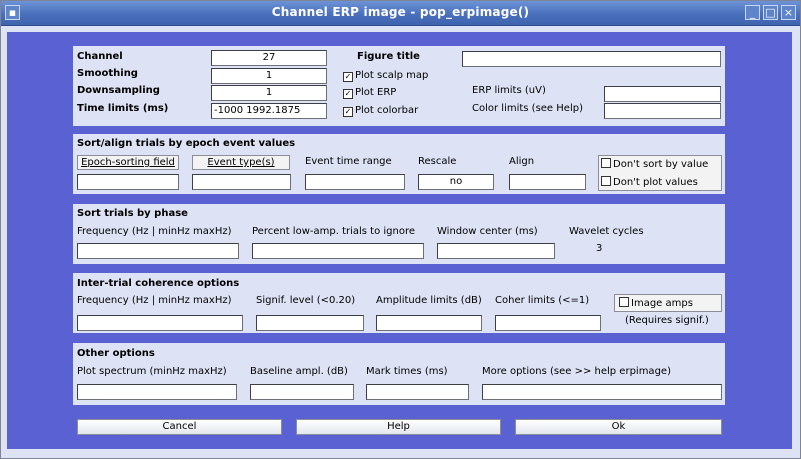  Describe the element at coordinates (655, 182) in the screenshot. I see `dont-plot-label: Don't plot values` at that location.